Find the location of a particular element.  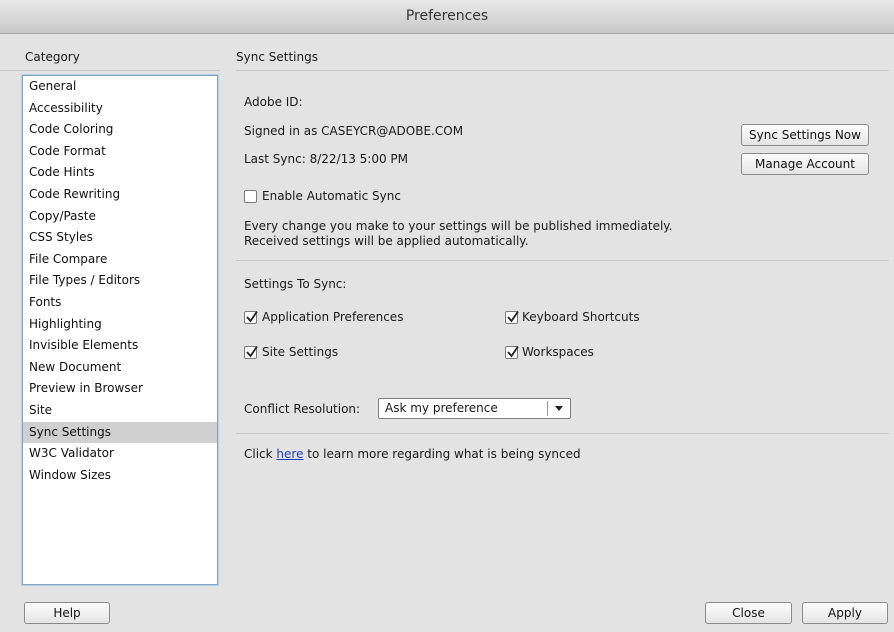

category-item-css-styles: CSS Styles is located at coordinates (120, 238).